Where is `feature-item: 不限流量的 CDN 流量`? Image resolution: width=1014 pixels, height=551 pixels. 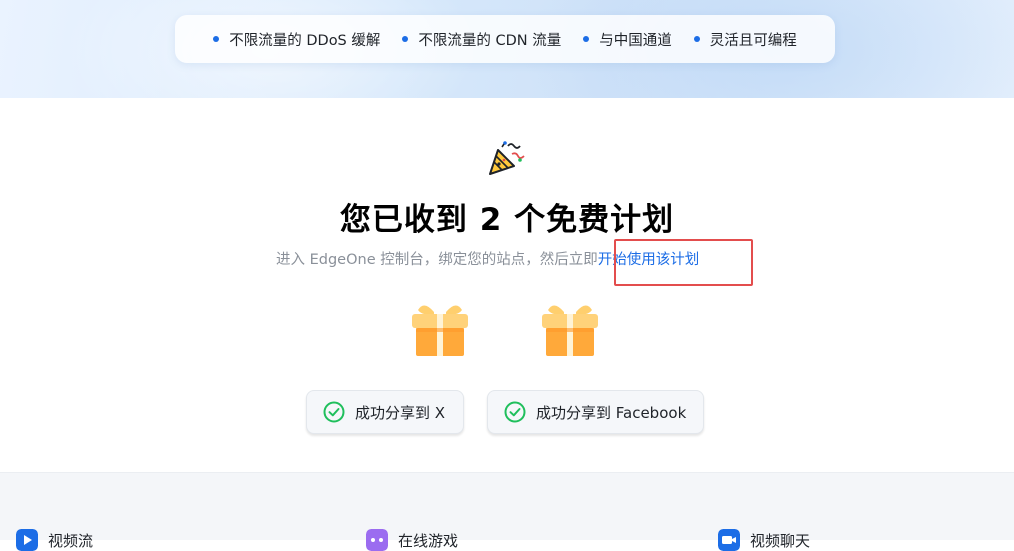
feature-item: 不限流量的 CDN 流量 is located at coordinates (481, 39).